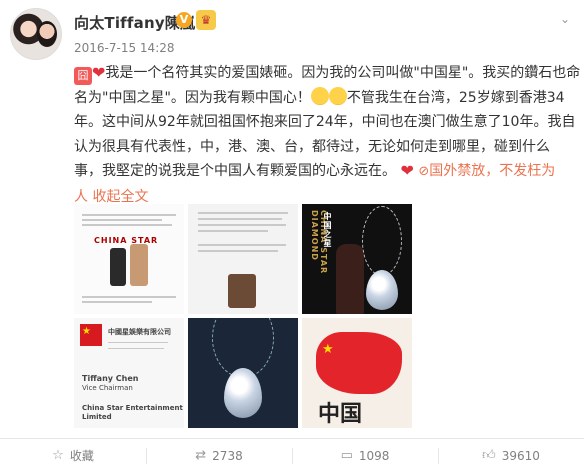 Image resolution: width=584 pixels, height=472 pixels. What do you see at coordinates (192, 97) in the screenshot?
I see `post-line: 名为"中国之星"。因为我有颗中国心！` at bounding box center [192, 97].